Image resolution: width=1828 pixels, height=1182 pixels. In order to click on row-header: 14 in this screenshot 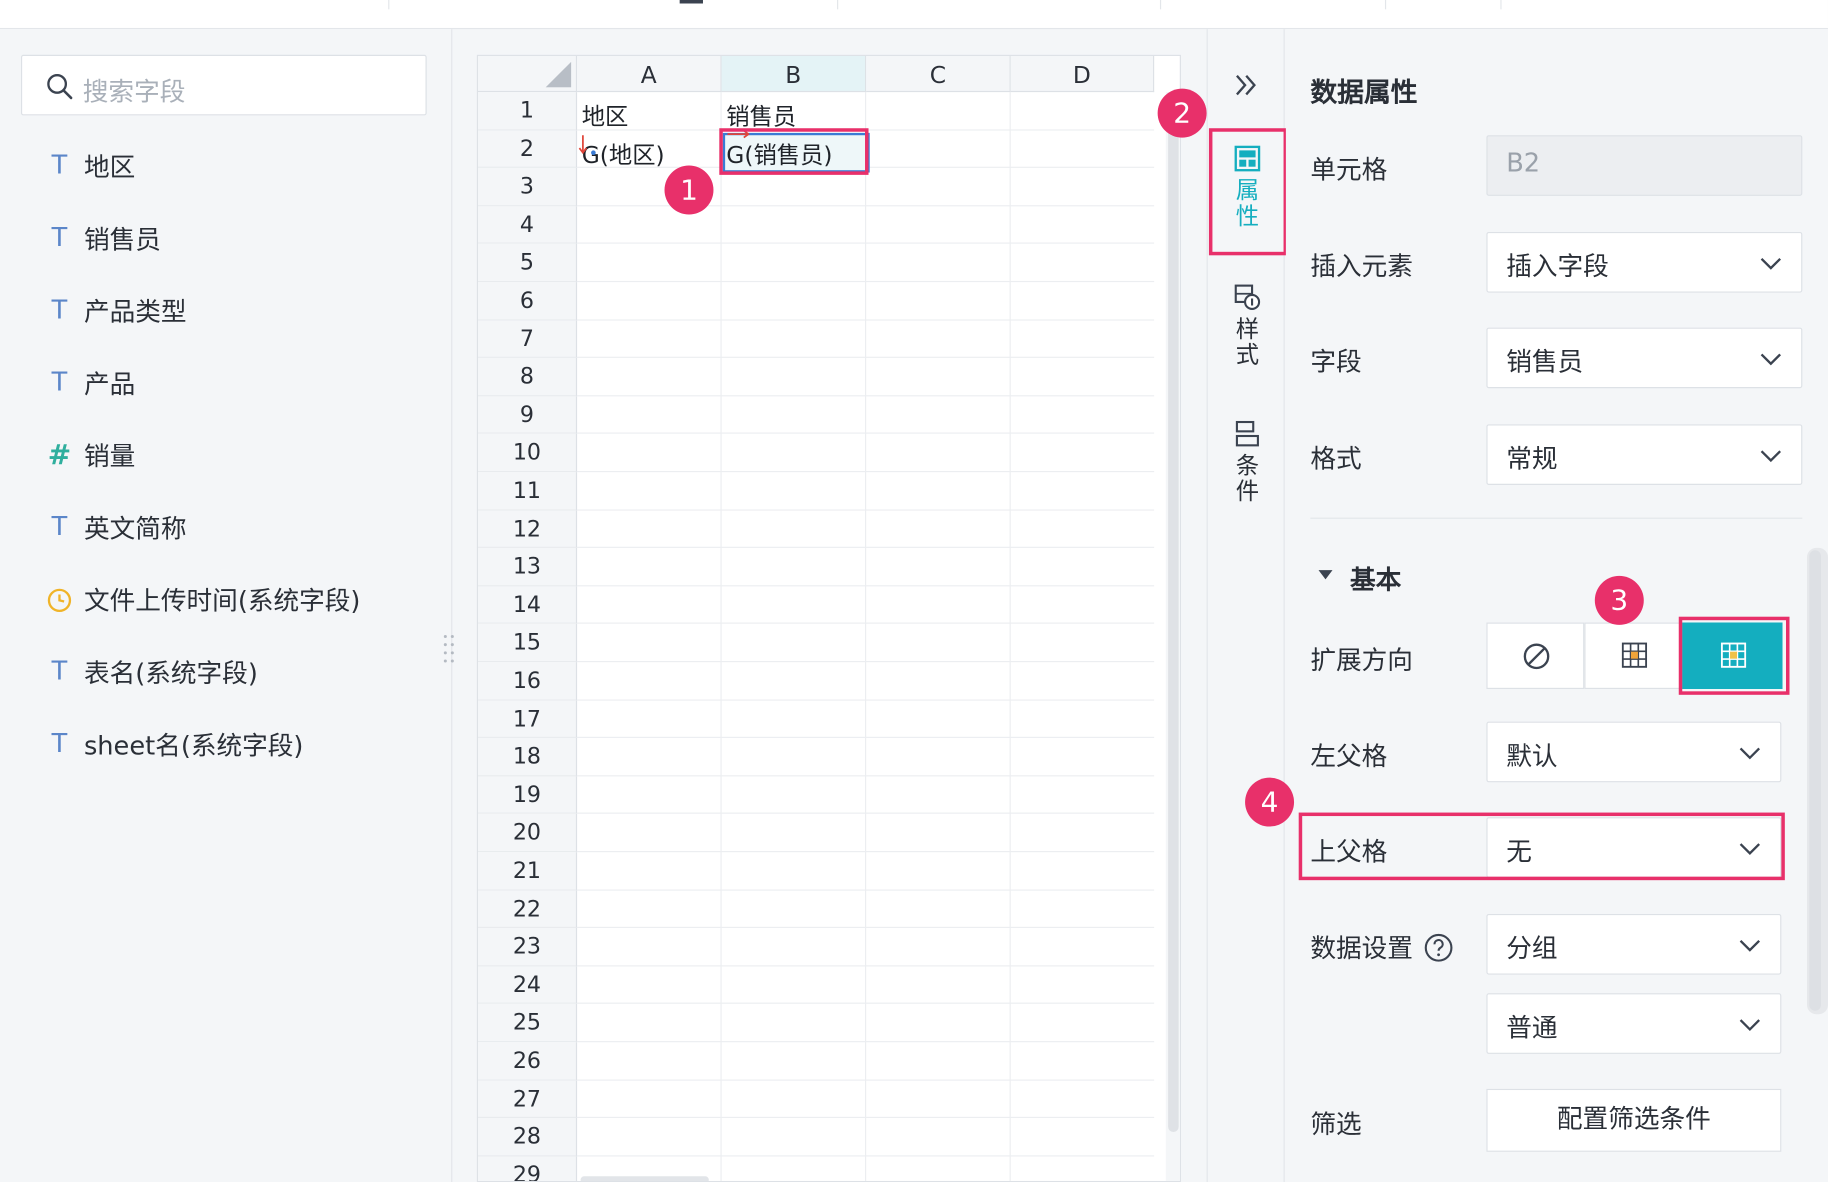, I will do `click(527, 605)`.